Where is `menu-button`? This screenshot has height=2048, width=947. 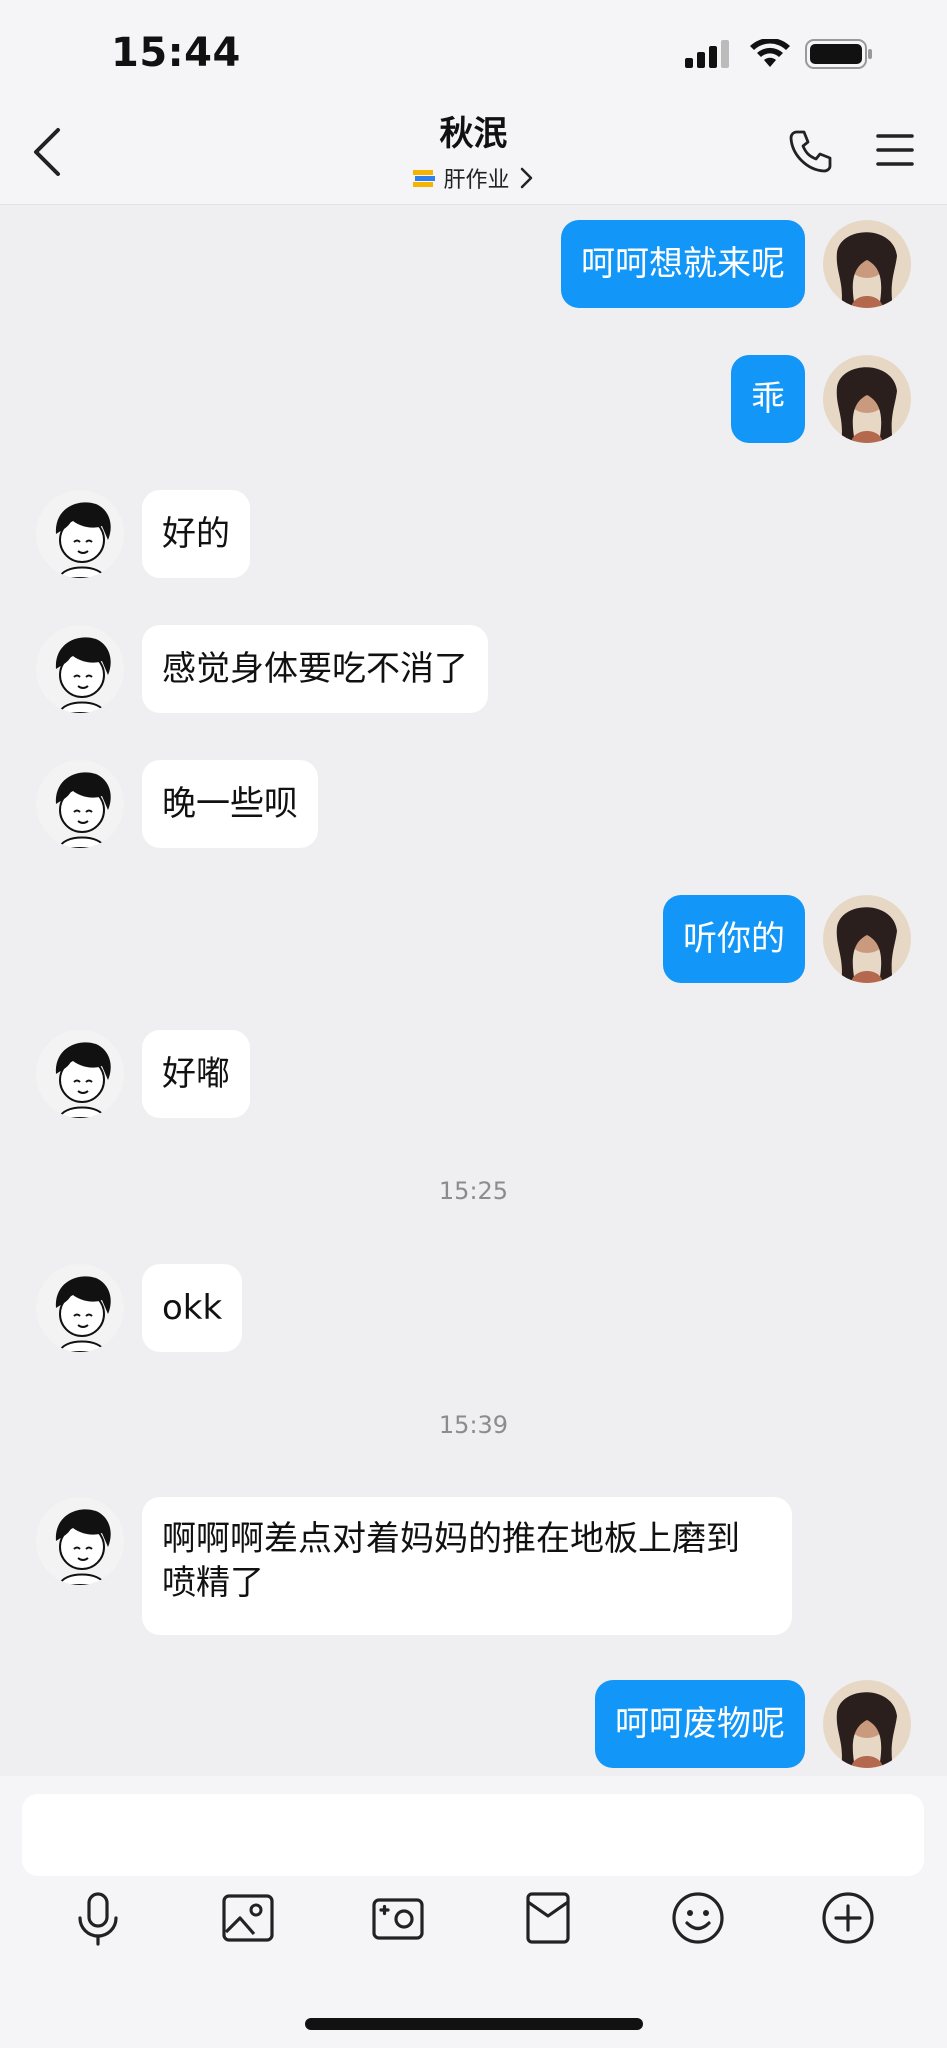 menu-button is located at coordinates (895, 150).